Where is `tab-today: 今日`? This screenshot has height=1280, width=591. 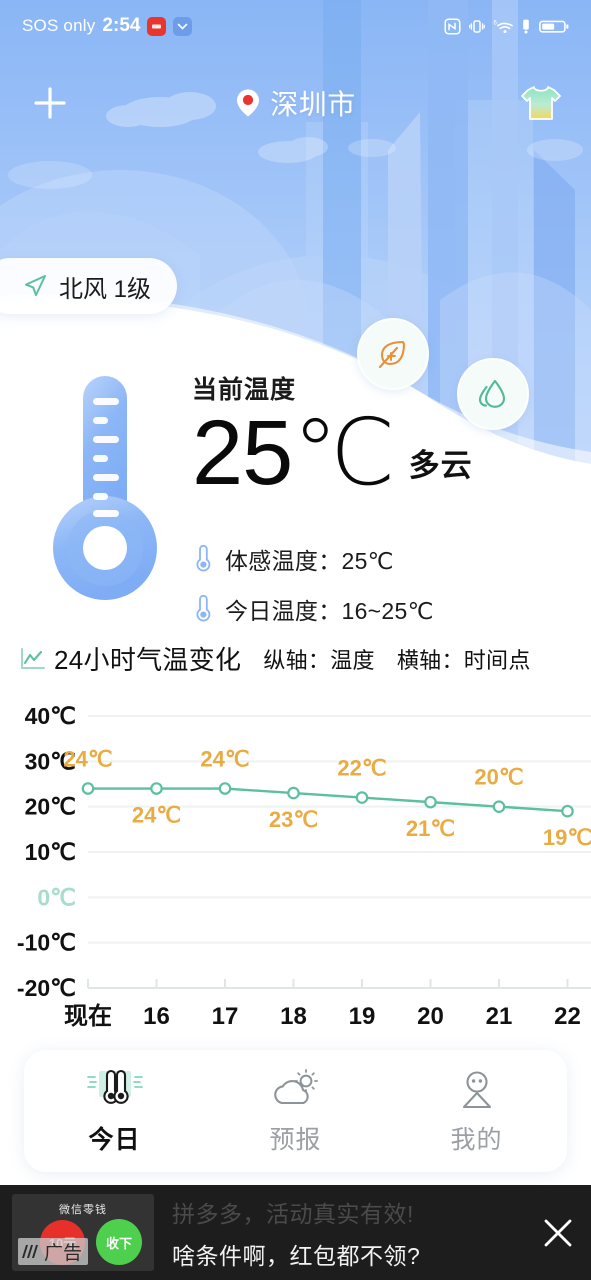
tab-today: 今日 is located at coordinates (114, 1111).